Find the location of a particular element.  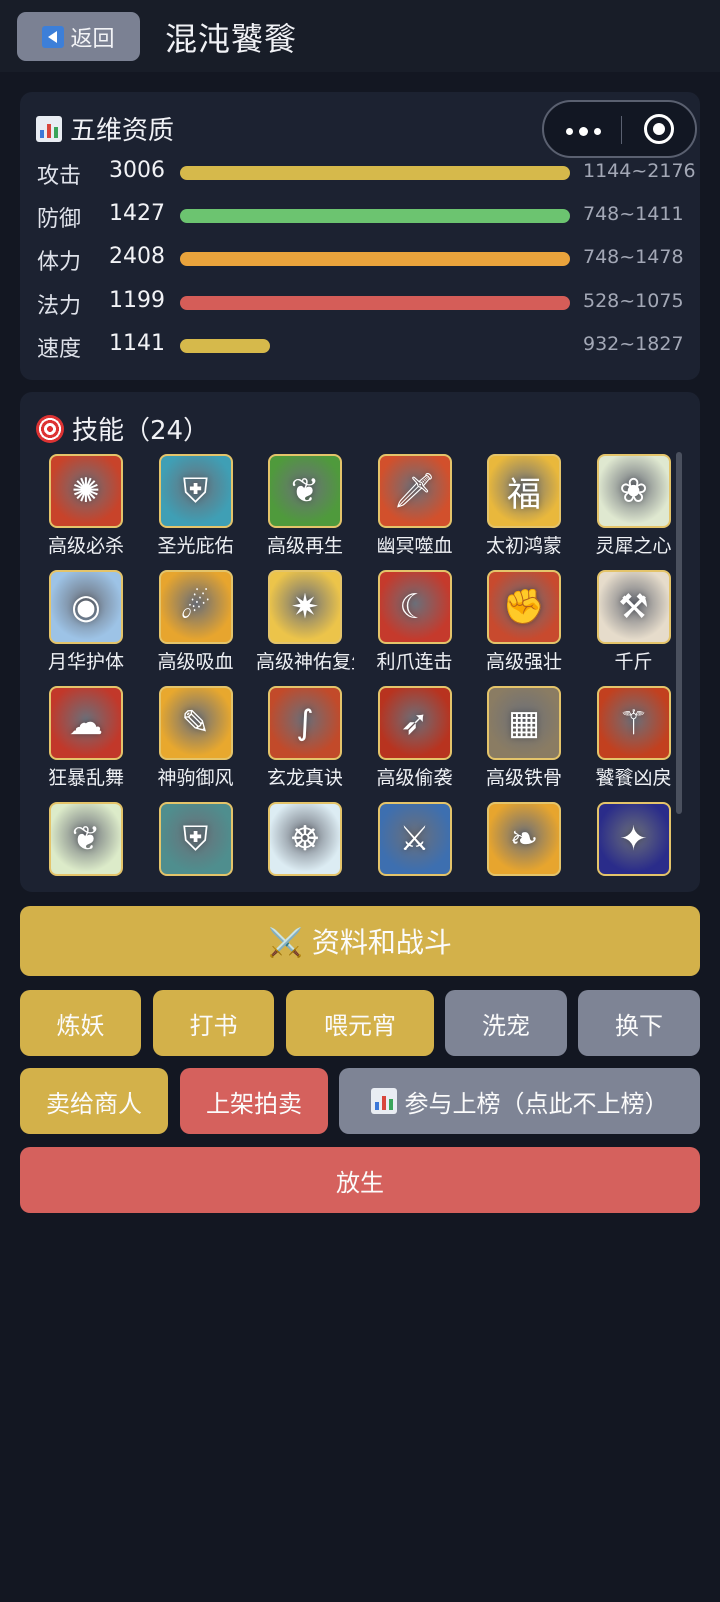

swap-button: 换下 is located at coordinates (639, 1023).